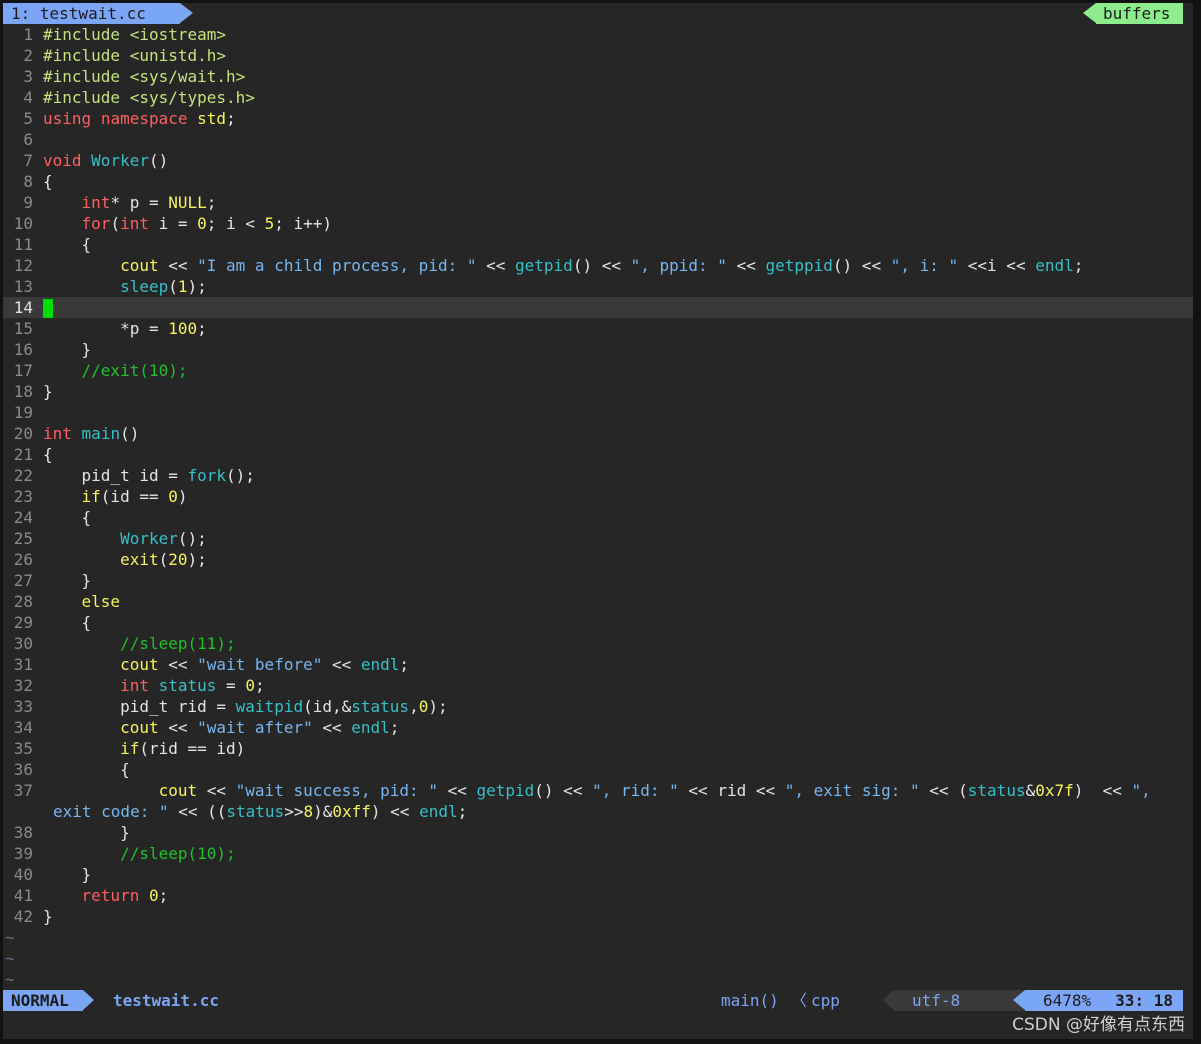  What do you see at coordinates (1139, 13) in the screenshot?
I see `buffers-indicator: buffers` at bounding box center [1139, 13].